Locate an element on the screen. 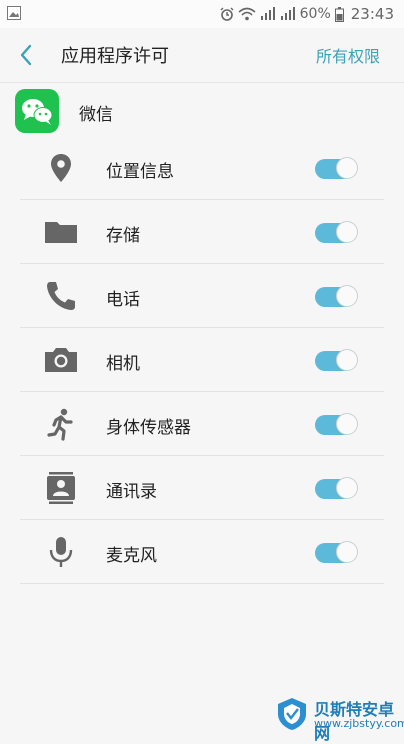  permission-item-contacts: 通讯录 is located at coordinates (202, 488).